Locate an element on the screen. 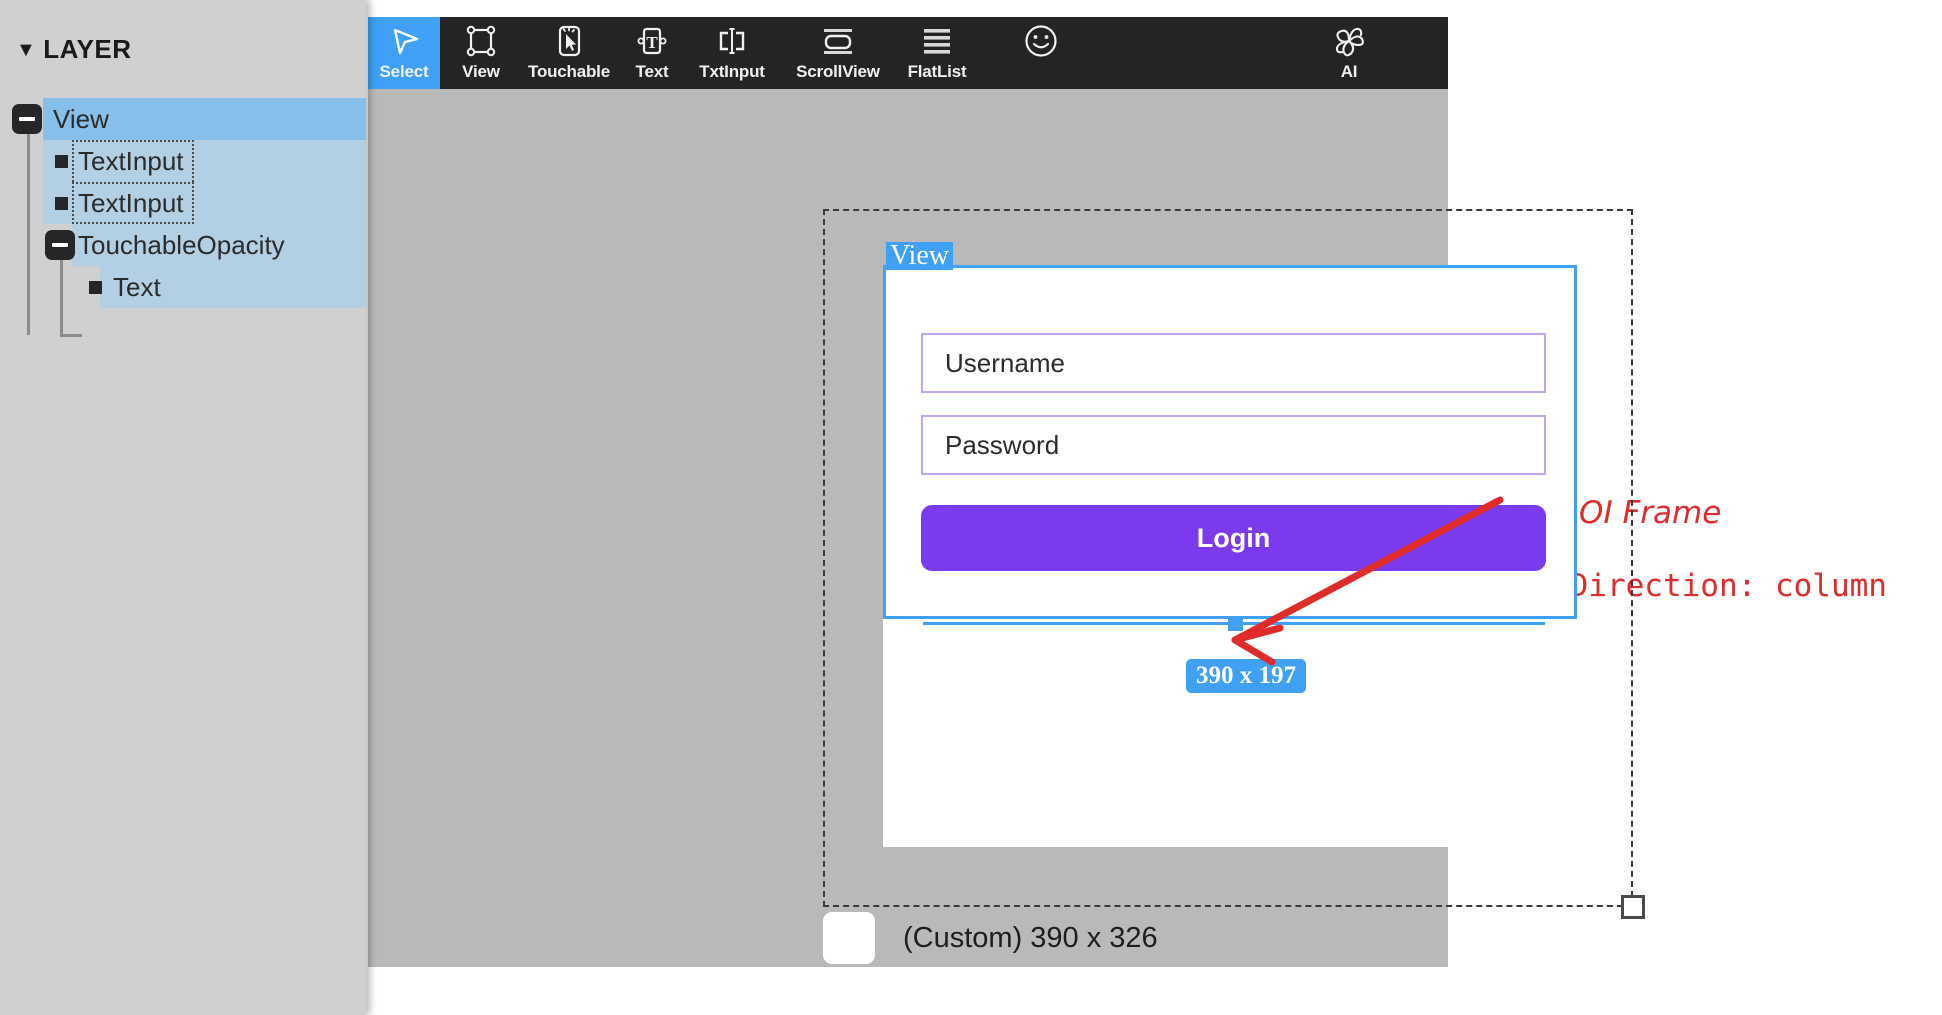  layer-tree-row-text: Text is located at coordinates (183, 287).